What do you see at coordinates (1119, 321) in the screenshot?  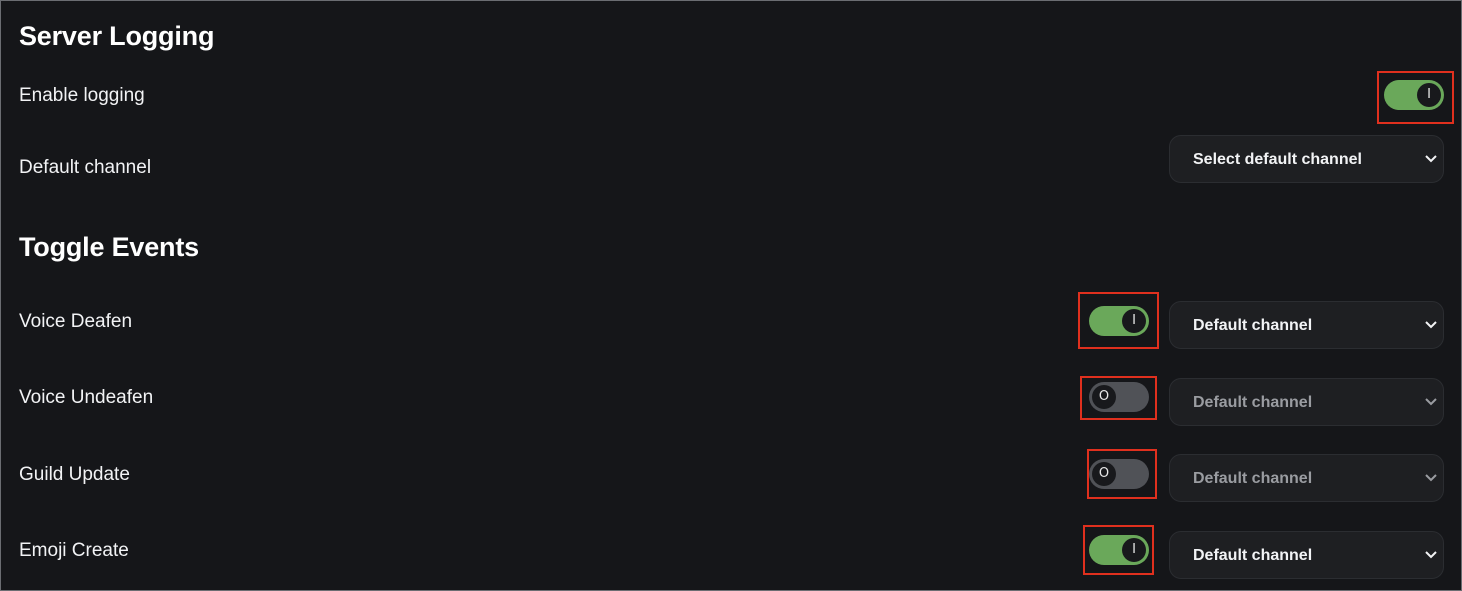 I see `voice-deafen-toggle: I` at bounding box center [1119, 321].